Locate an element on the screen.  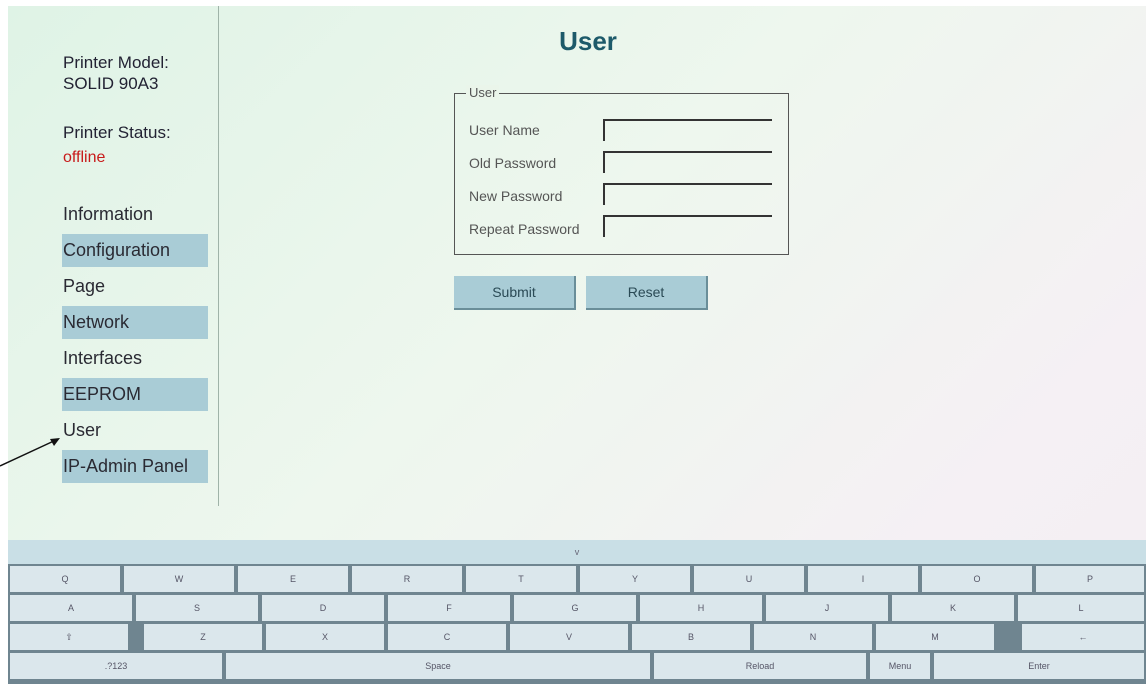
key-m: M is located at coordinates (935, 637).